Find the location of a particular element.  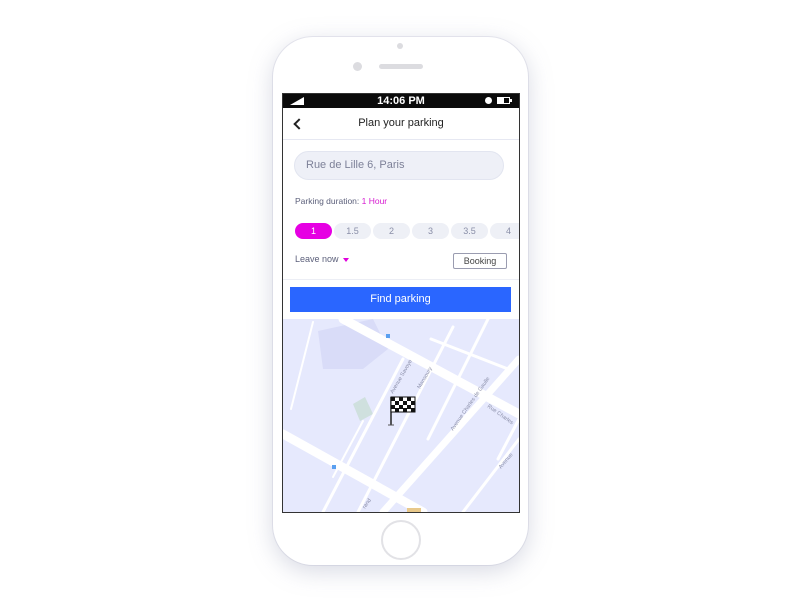

home-button is located at coordinates (401, 540).